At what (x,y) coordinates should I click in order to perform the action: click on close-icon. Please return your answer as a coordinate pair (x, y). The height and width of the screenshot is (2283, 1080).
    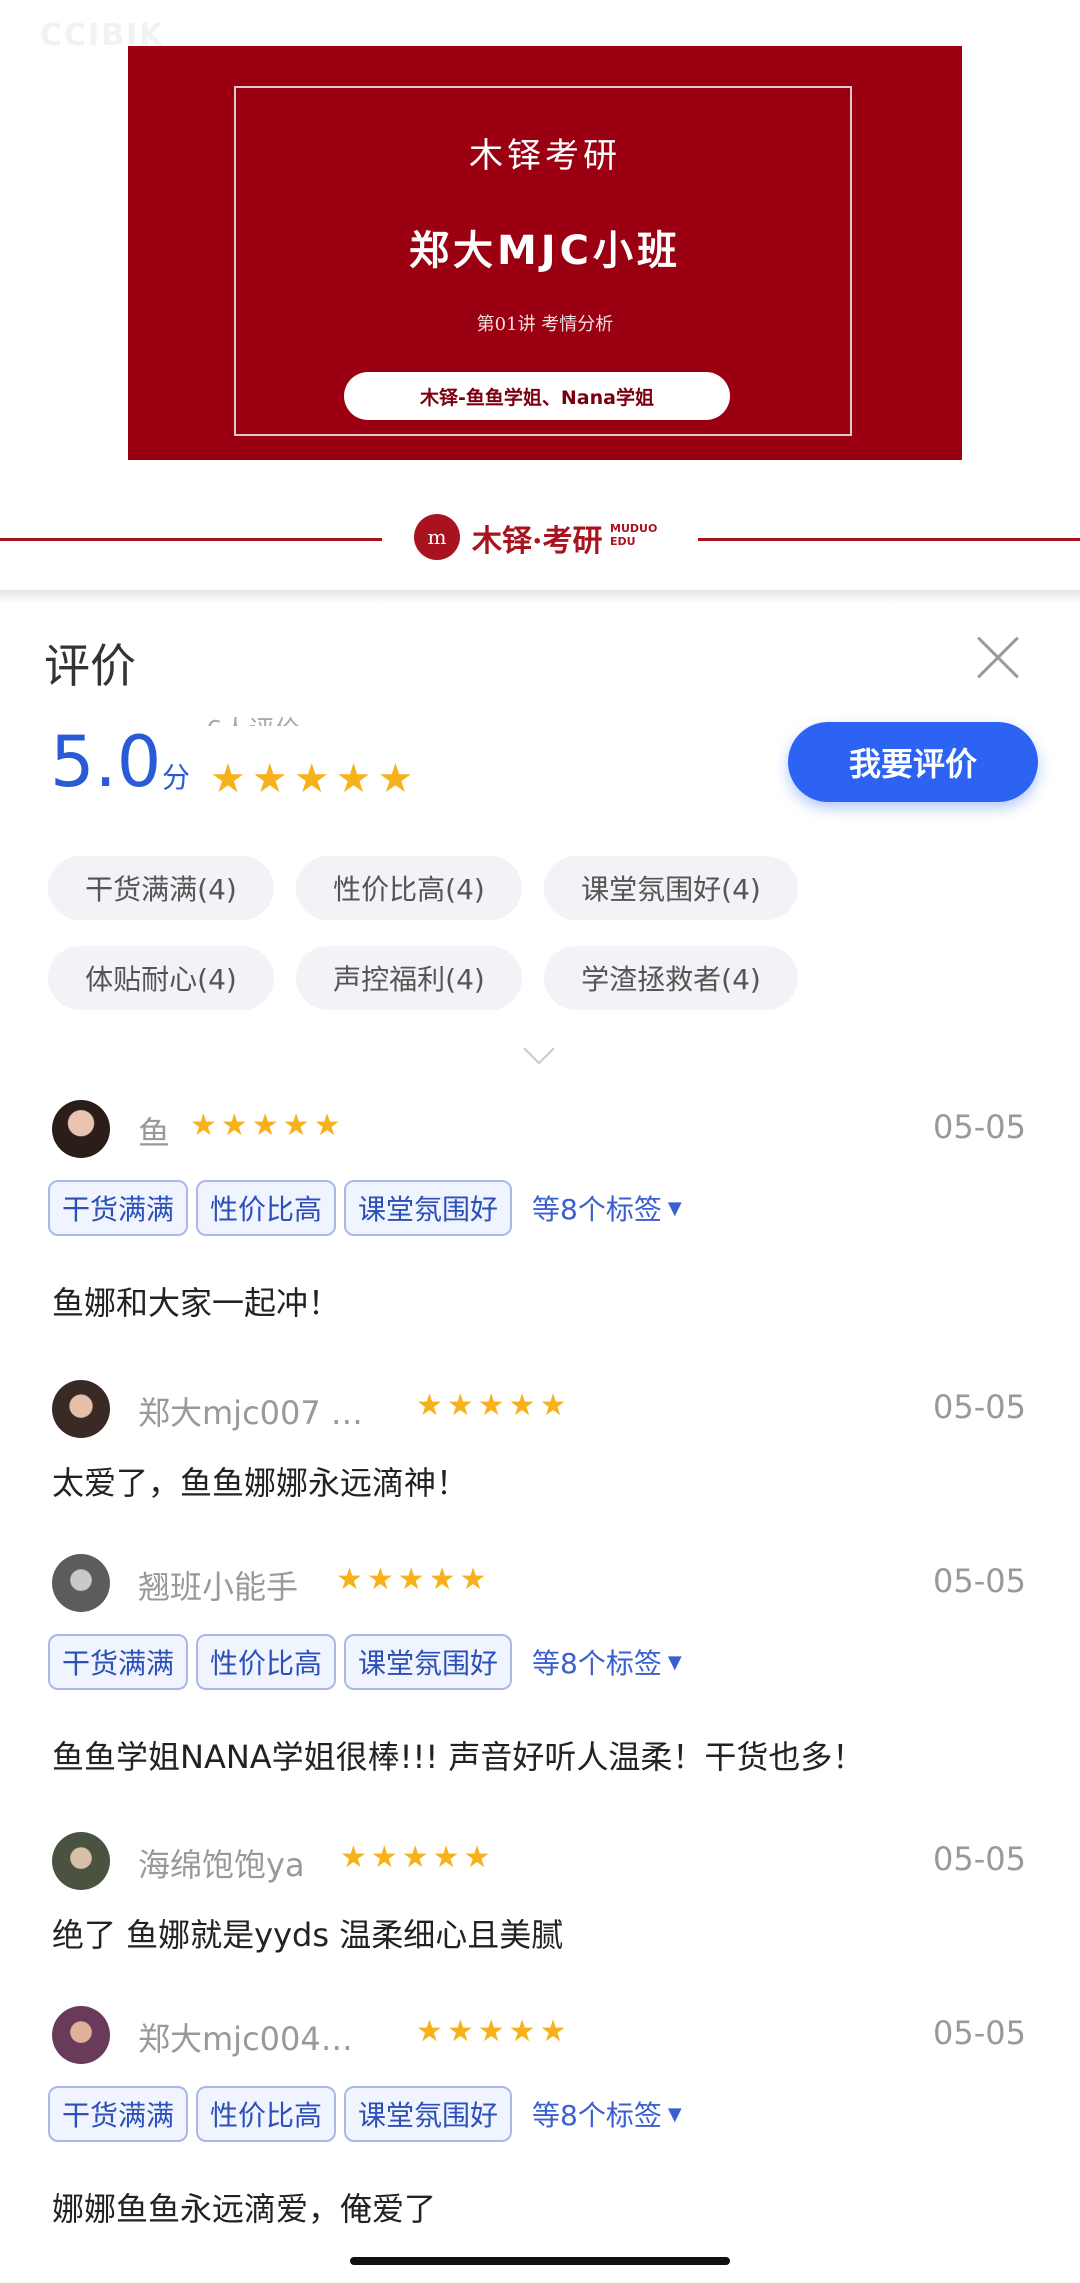
    Looking at the image, I should click on (998, 658).